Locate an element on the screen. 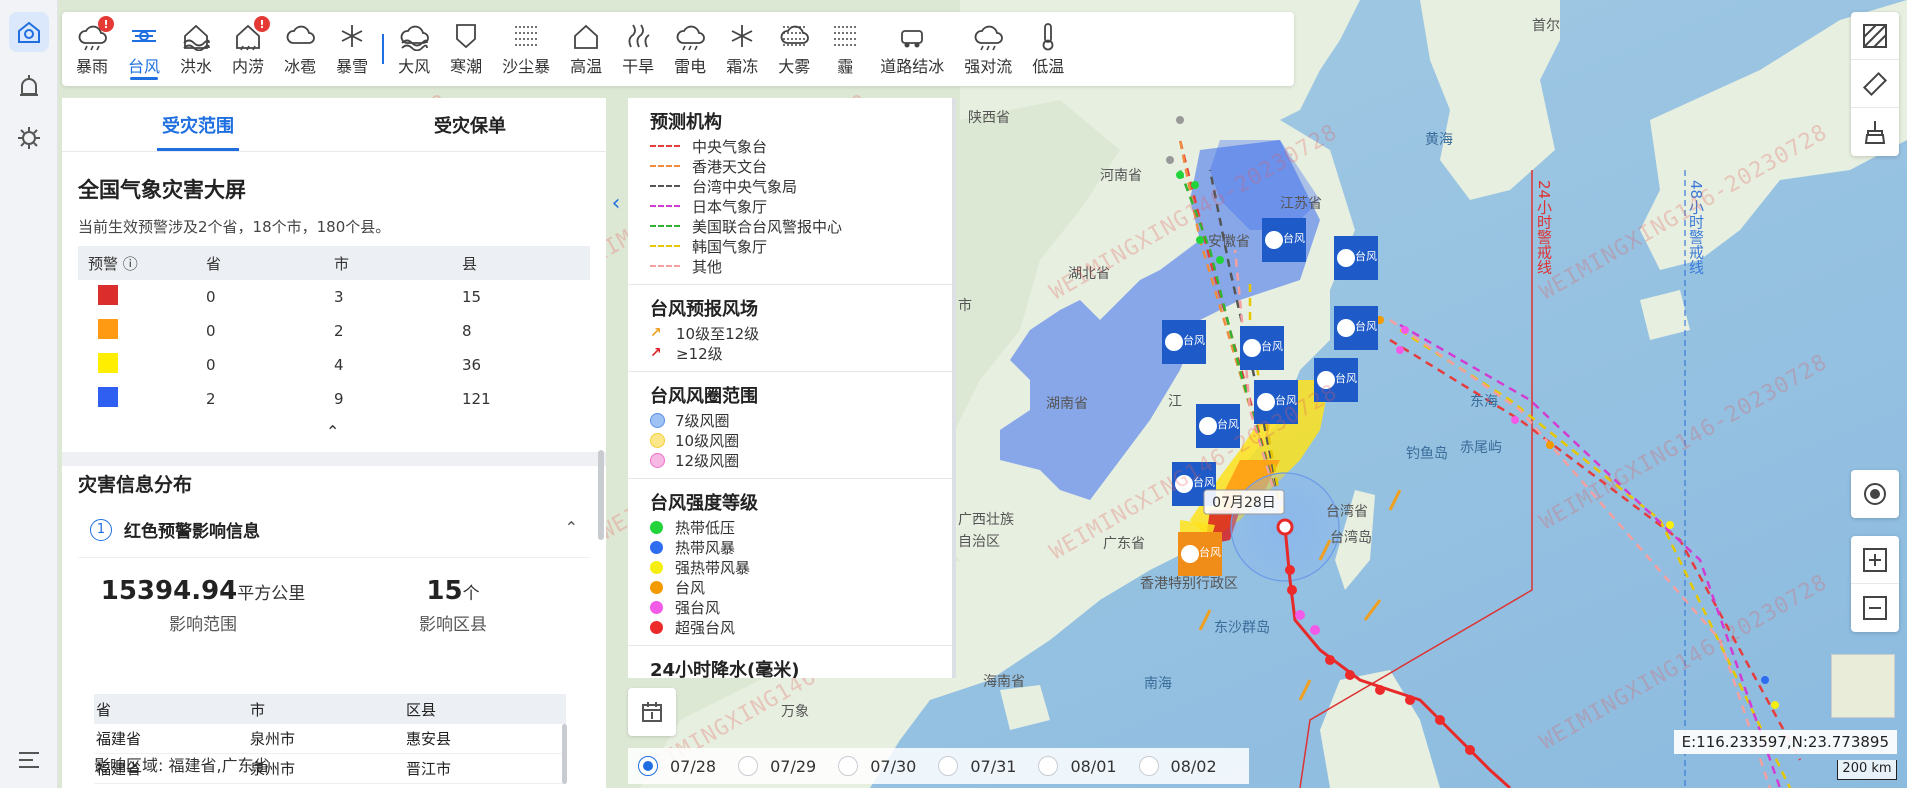 Image resolution: width=1907 pixels, height=788 pixels. date-option: 08/01 is located at coordinates (1077, 766).